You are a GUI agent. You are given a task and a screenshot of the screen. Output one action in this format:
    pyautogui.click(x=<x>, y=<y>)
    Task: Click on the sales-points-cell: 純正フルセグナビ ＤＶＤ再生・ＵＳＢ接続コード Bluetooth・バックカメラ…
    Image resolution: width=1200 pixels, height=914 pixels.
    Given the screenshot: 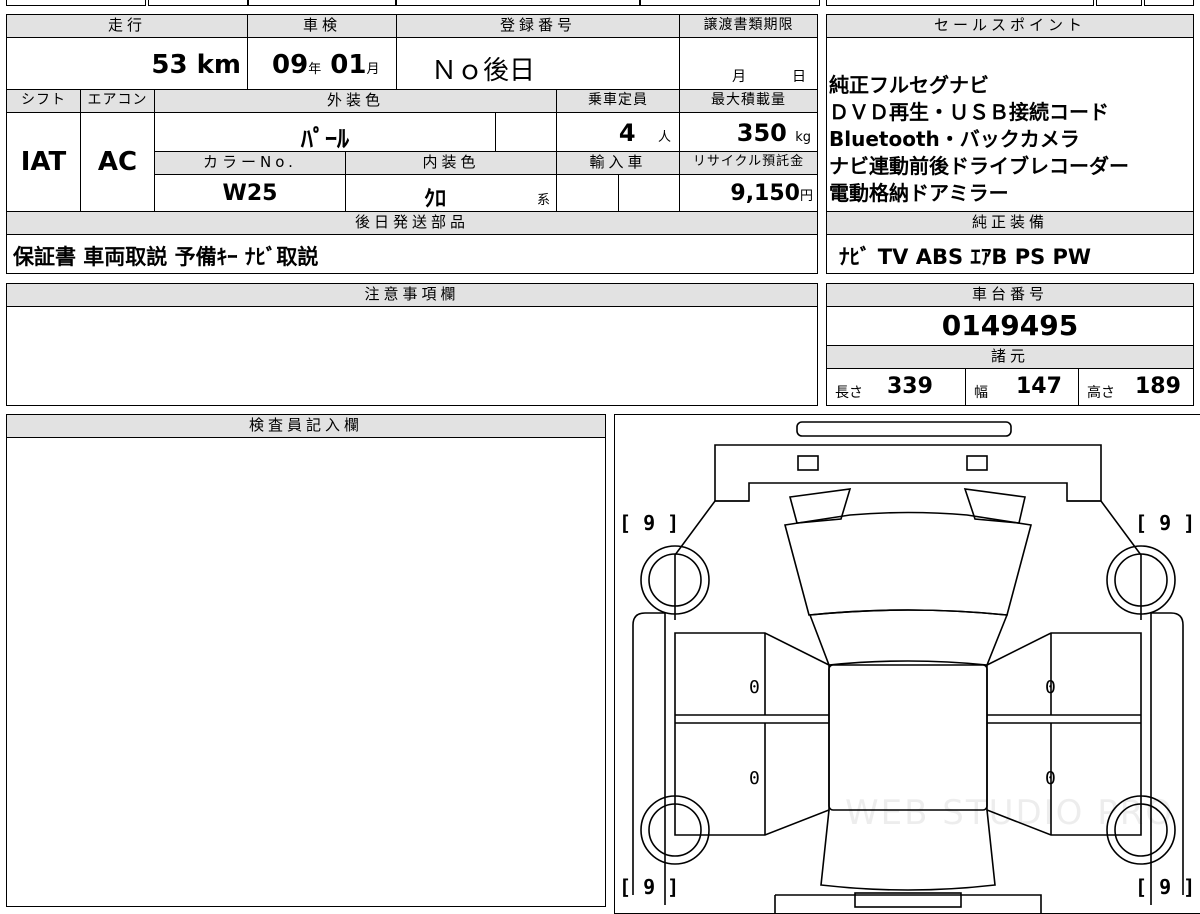 What is the action you would take?
    pyautogui.click(x=1010, y=124)
    